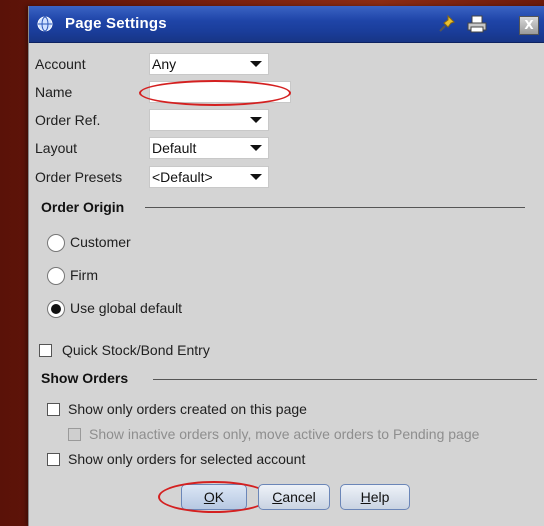 This screenshot has width=544, height=526. Describe the element at coordinates (220, 92) in the screenshot. I see `name-field` at that location.